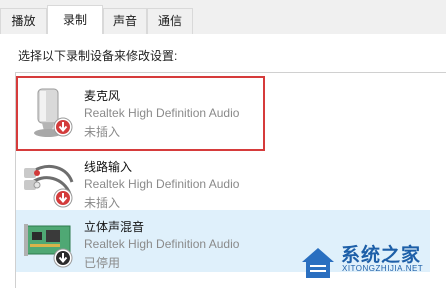 The width and height of the screenshot is (446, 288). I want to click on device-name: 立体声混音, so click(114, 227).